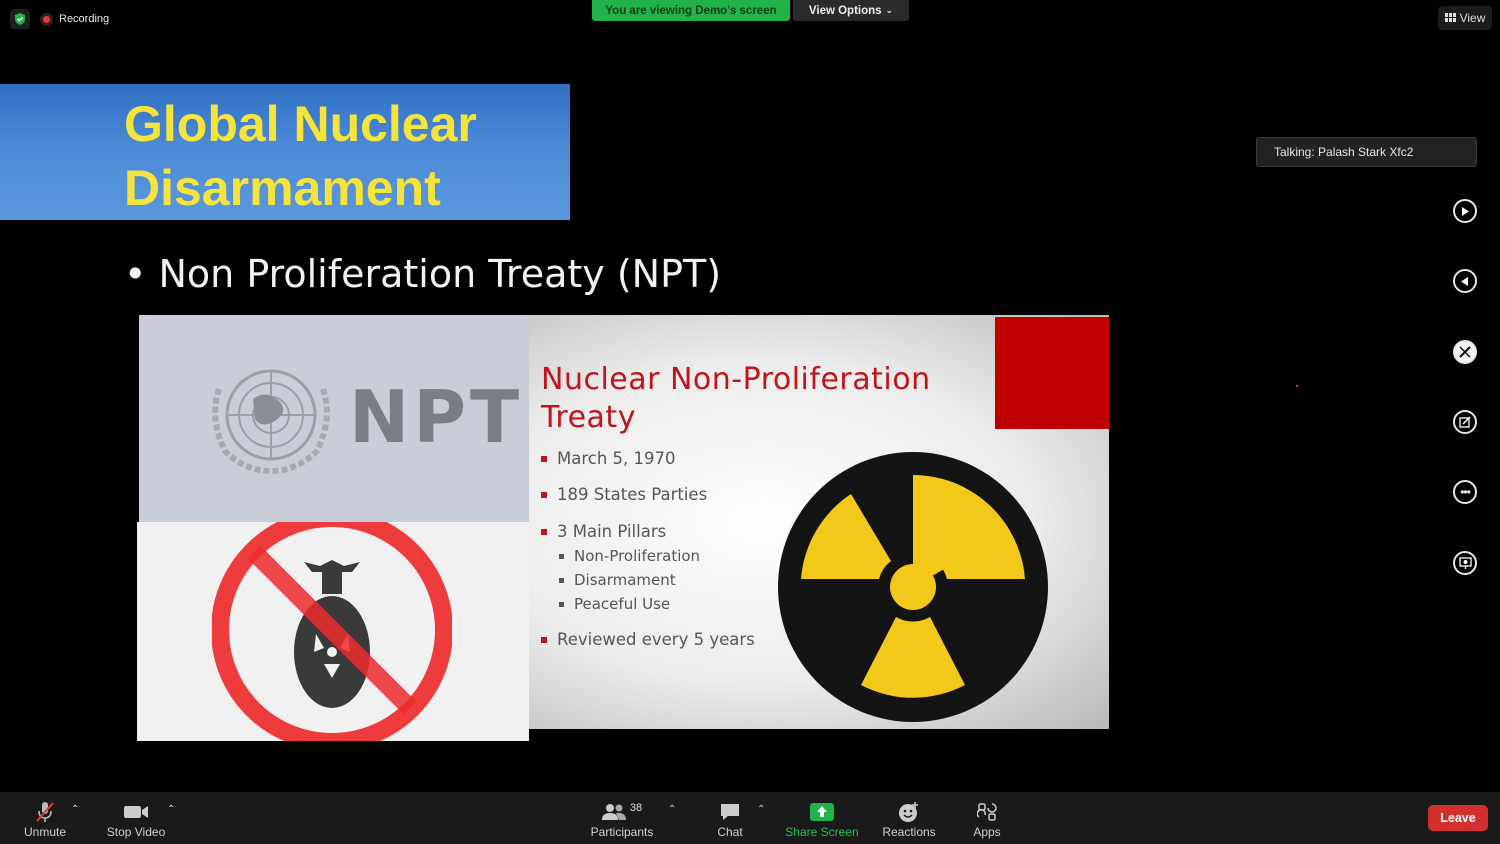 Image resolution: width=1500 pixels, height=844 pixels. I want to click on share-screen-button: Share Screen, so click(822, 818).